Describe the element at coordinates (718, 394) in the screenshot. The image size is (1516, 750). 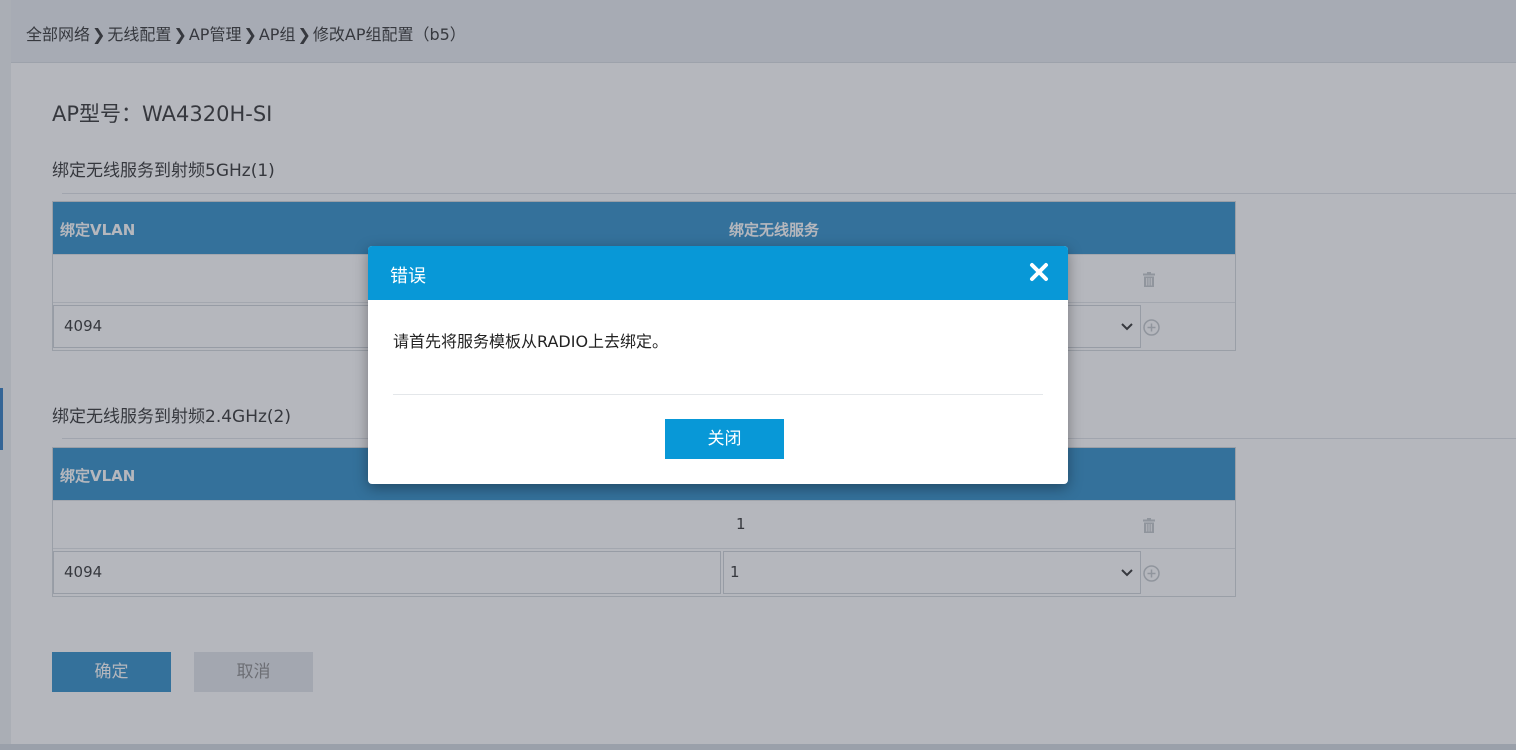
I see `dialog-divider` at that location.